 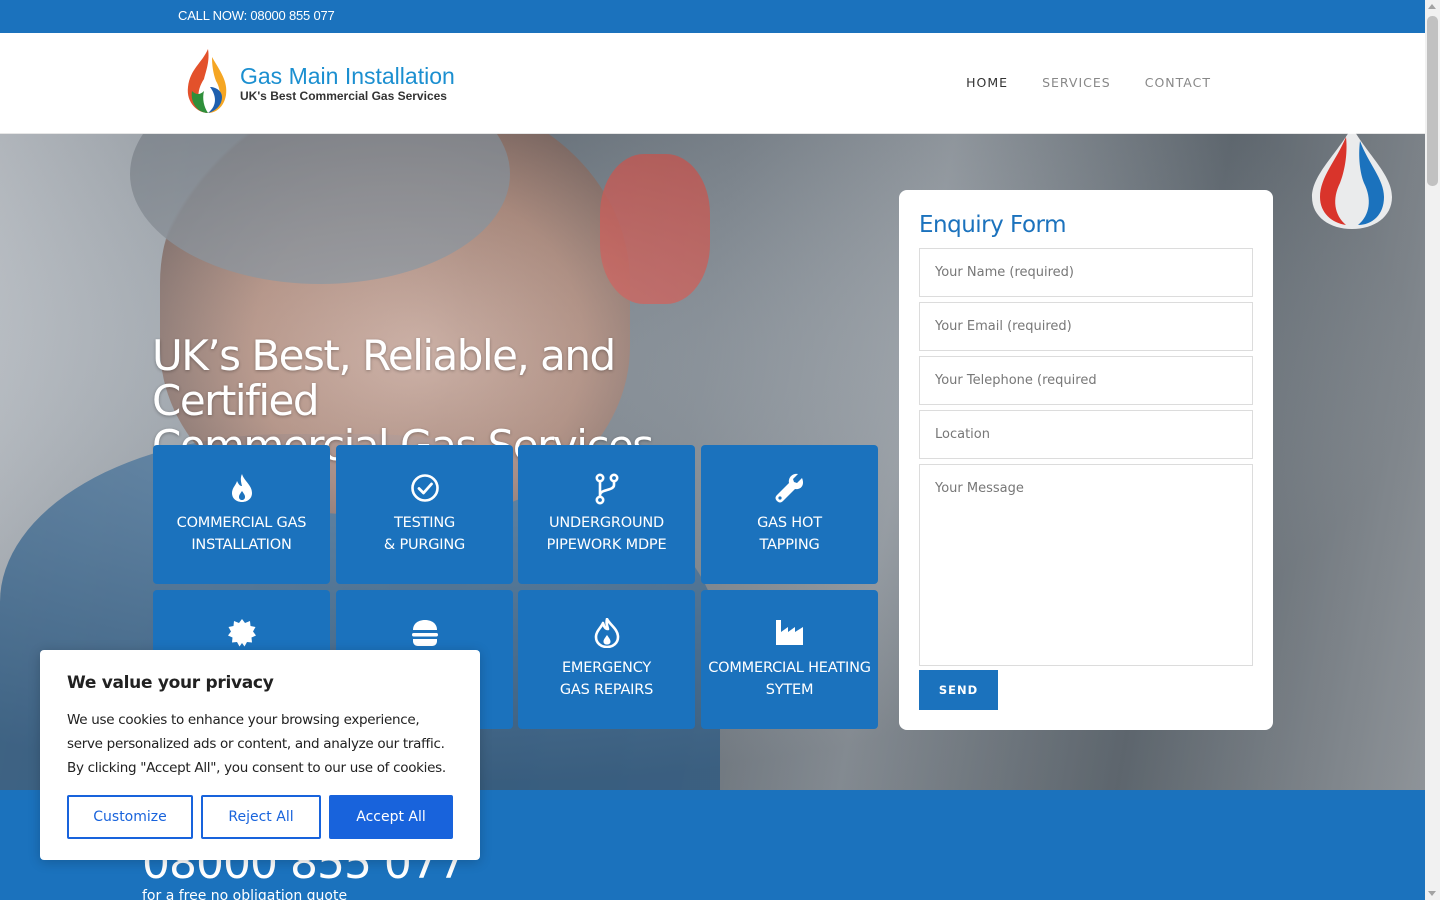 What do you see at coordinates (424, 488) in the screenshot?
I see `check-circle-icon` at bounding box center [424, 488].